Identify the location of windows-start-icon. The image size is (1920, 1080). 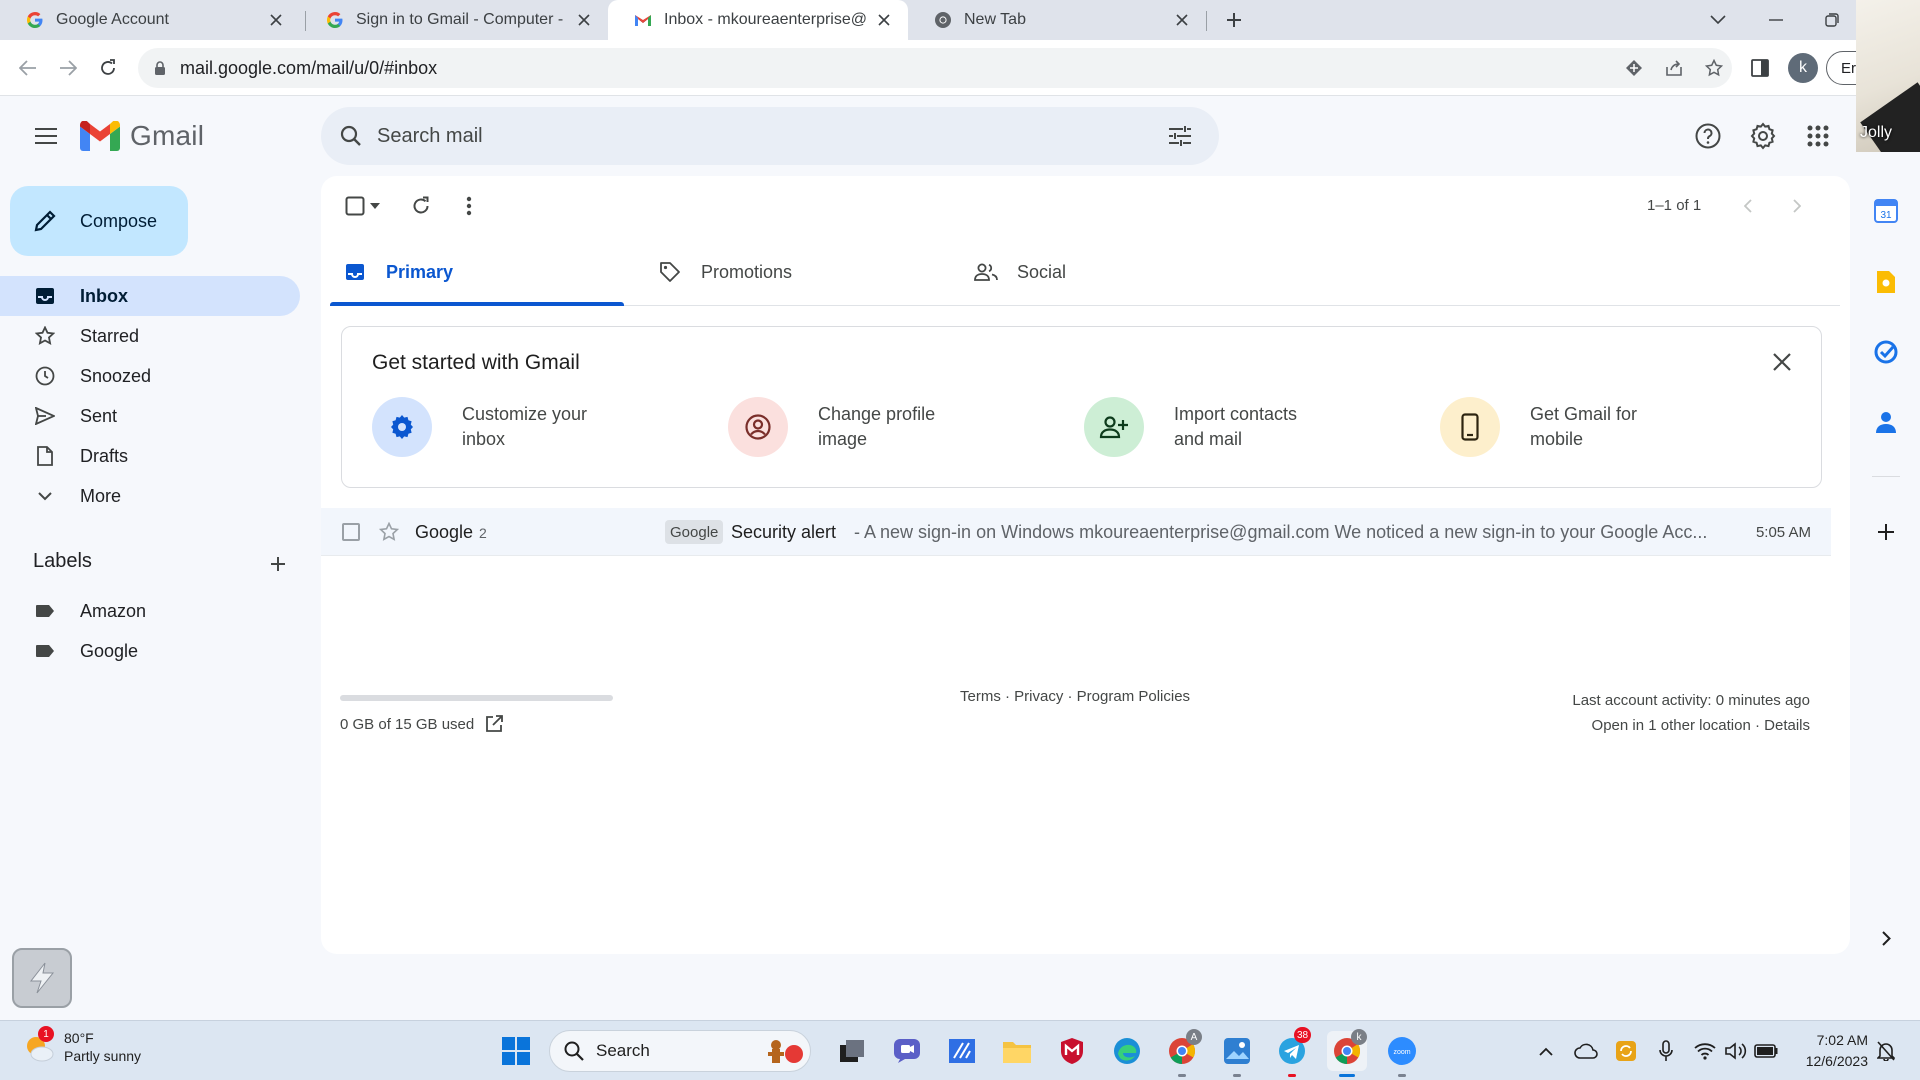
(516, 1051).